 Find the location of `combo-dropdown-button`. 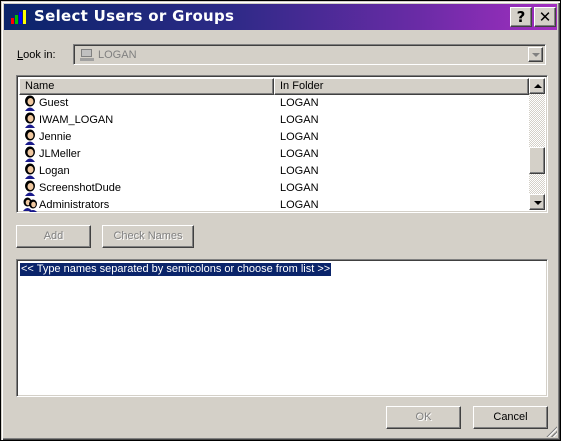

combo-dropdown-button is located at coordinates (535, 54).